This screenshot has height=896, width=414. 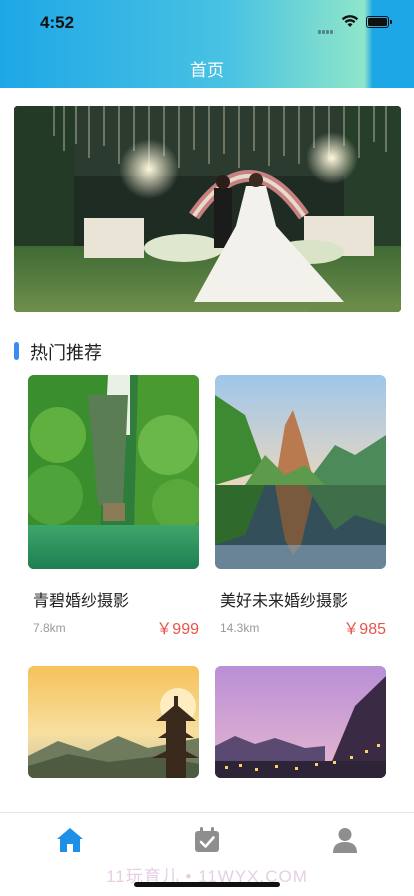 I want to click on app-header: 4:52 首页, so click(x=207, y=44).